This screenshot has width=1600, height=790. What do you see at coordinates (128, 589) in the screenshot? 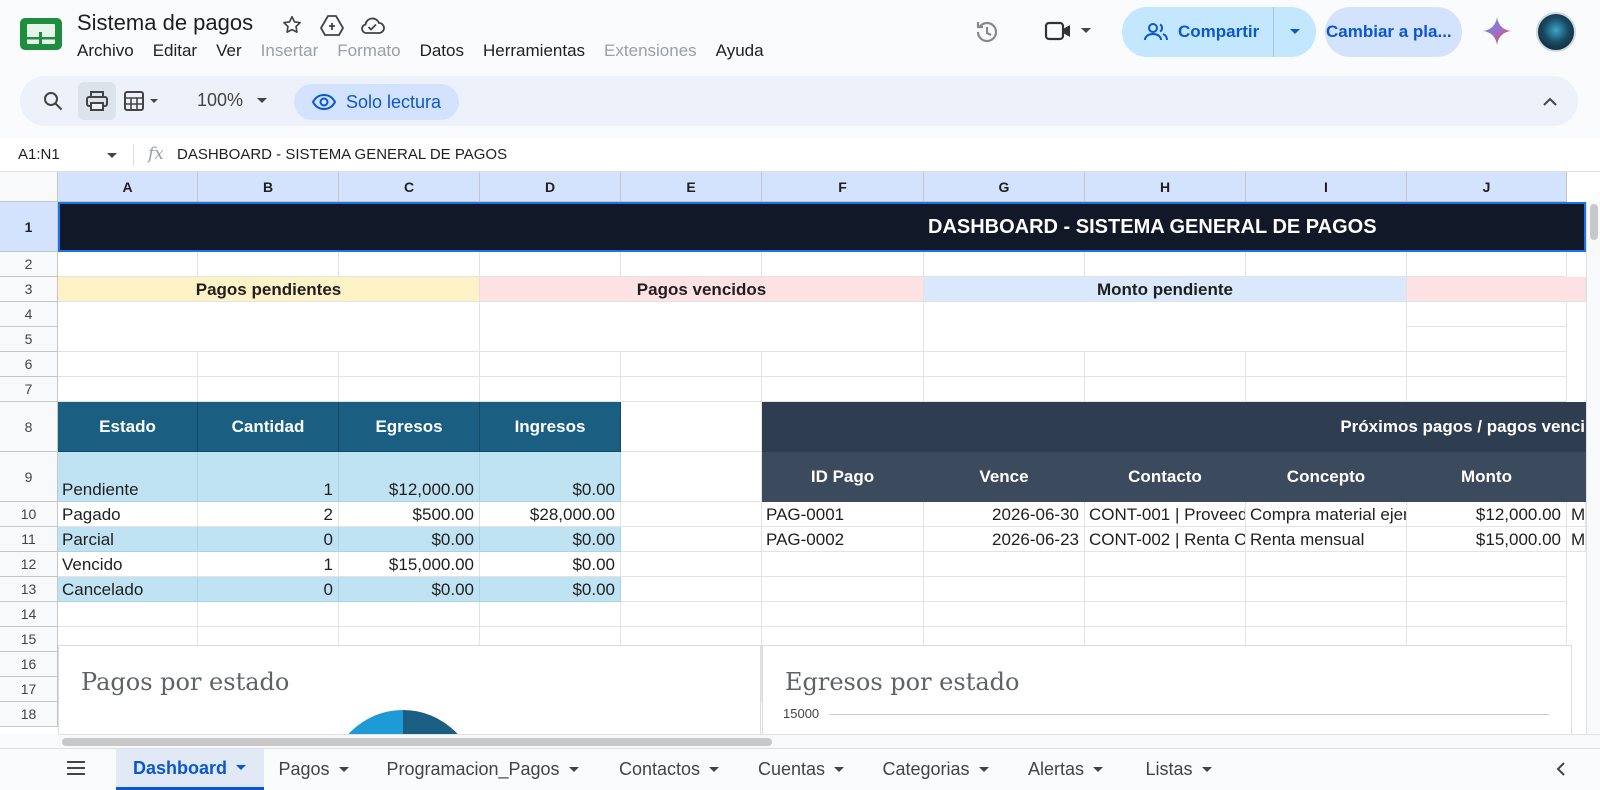
I see `status-table-cell: Cancelado` at bounding box center [128, 589].